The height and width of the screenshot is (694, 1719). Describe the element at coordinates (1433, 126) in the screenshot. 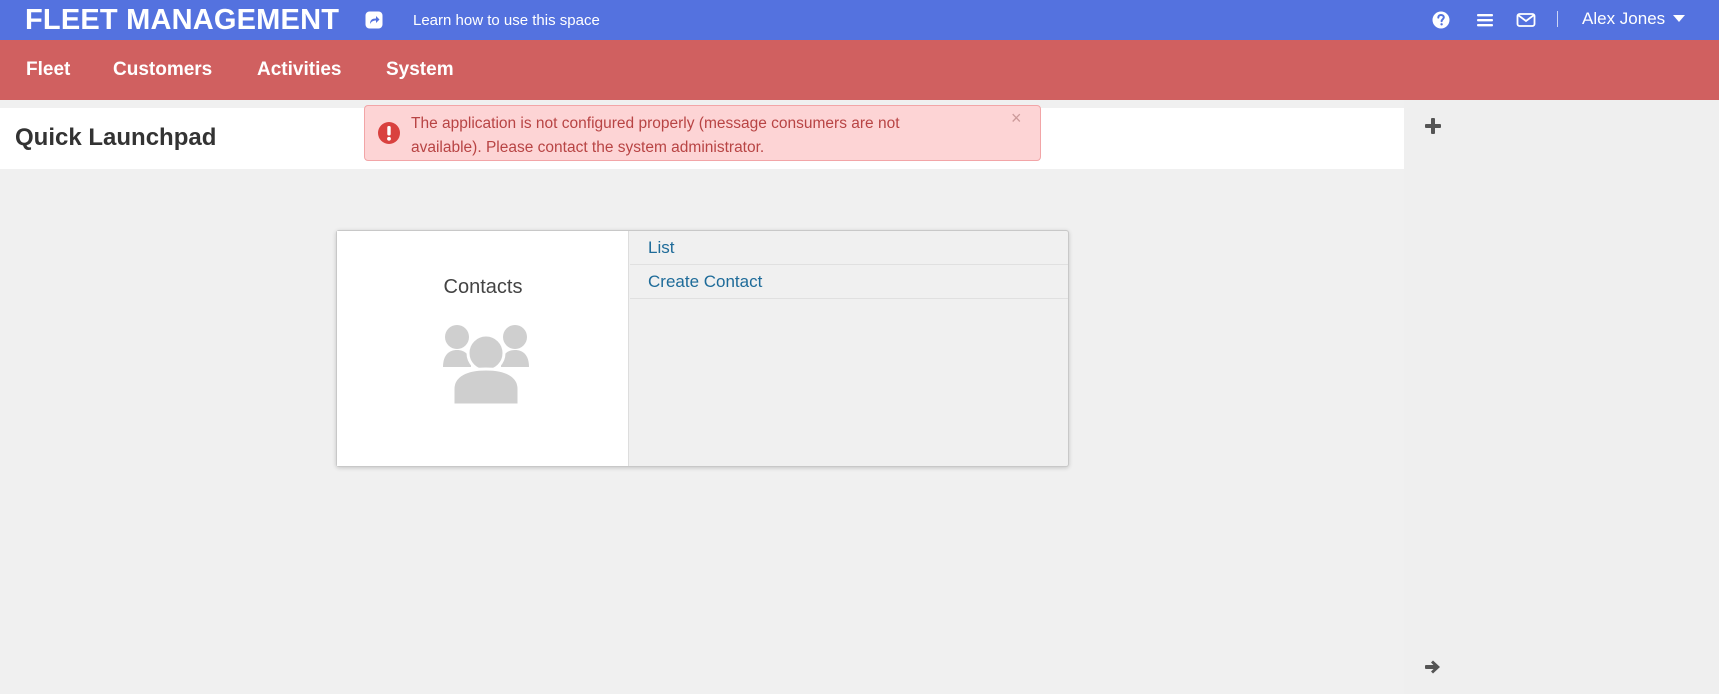

I see `plus-icon` at that location.